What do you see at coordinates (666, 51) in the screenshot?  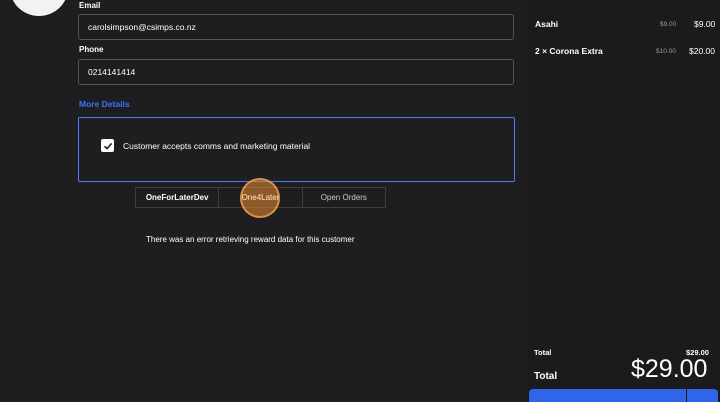 I see `order-item-unit-price: $10.00` at bounding box center [666, 51].